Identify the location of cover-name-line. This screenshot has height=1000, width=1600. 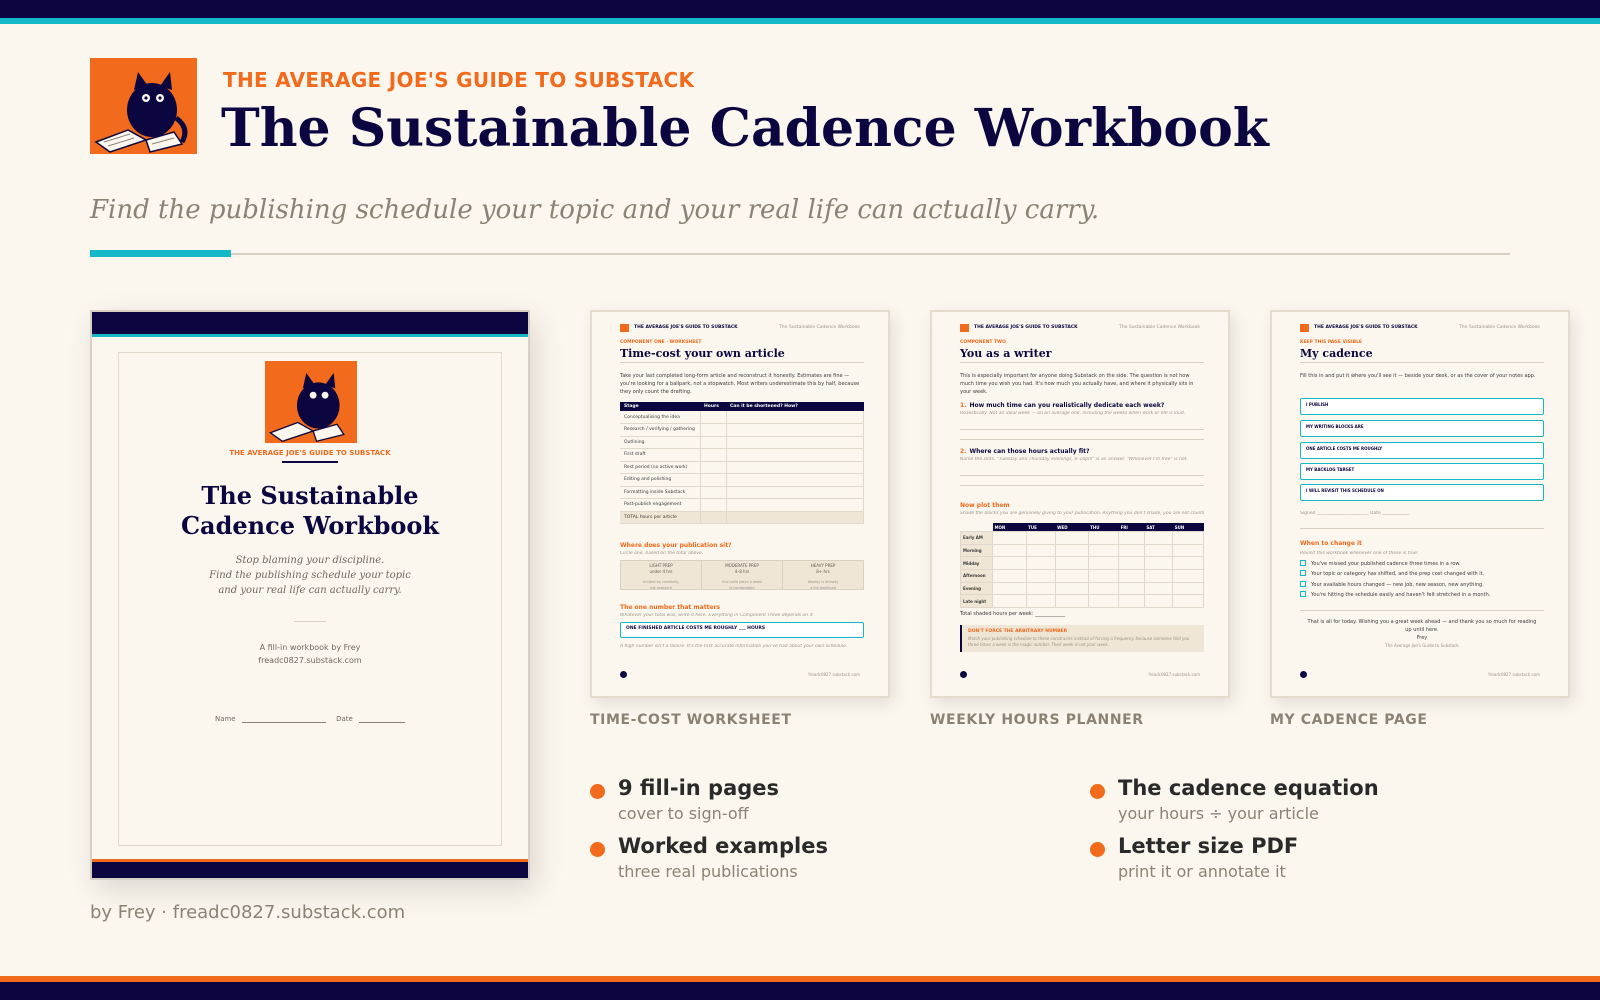
(283, 719).